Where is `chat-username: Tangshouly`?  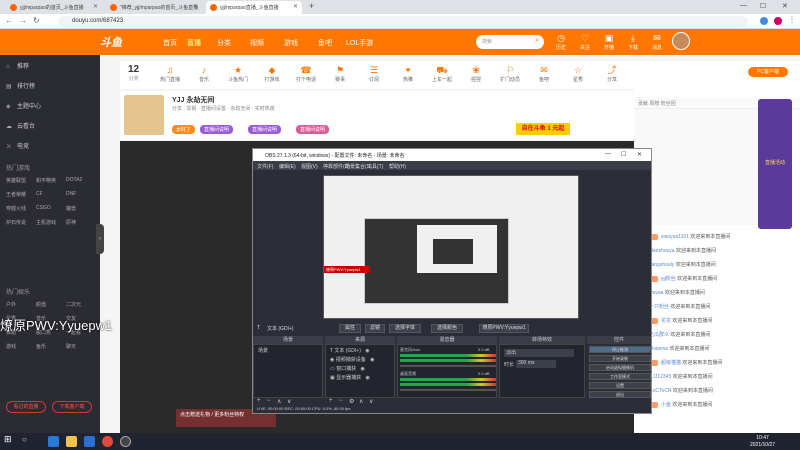
chat-username: Tangshouly is located at coordinates (662, 265).